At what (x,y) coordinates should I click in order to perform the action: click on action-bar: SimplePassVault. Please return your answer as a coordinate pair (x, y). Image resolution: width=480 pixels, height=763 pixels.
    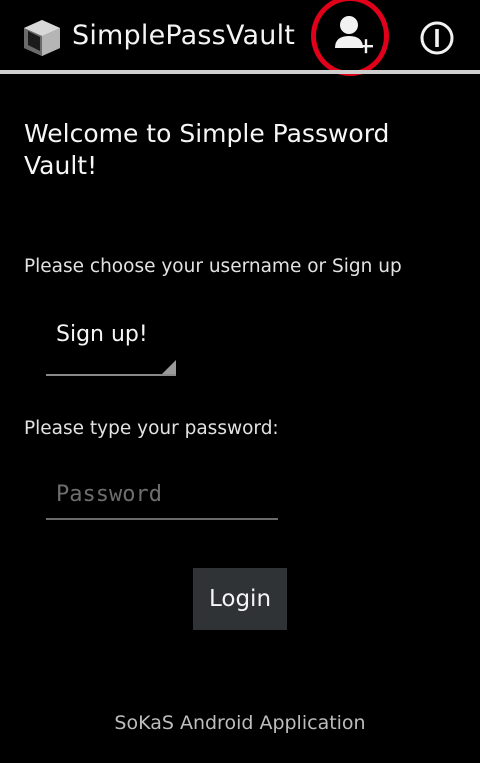
    Looking at the image, I should click on (240, 38).